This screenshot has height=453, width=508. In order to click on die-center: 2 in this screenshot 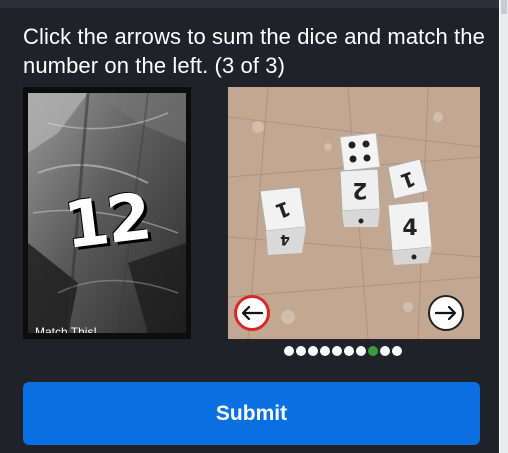, I will do `click(360, 197)`.